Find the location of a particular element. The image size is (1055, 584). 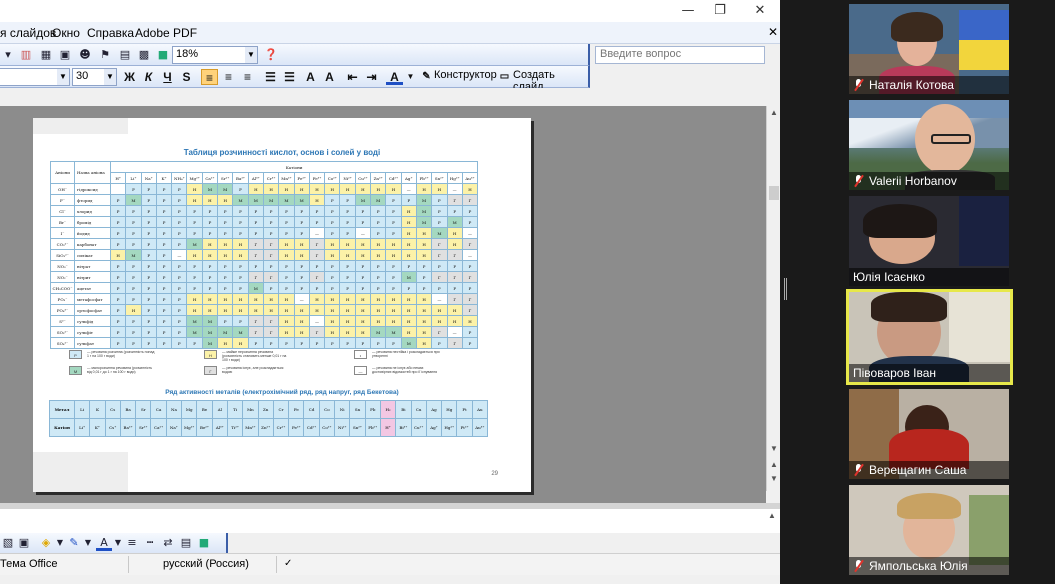

line-style-icon: ≡ is located at coordinates (132, 543).